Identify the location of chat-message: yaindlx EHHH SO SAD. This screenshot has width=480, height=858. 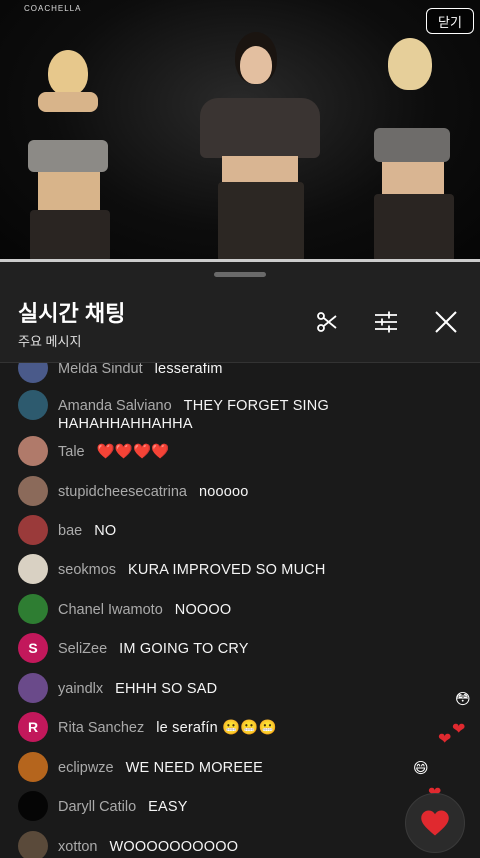
(229, 688).